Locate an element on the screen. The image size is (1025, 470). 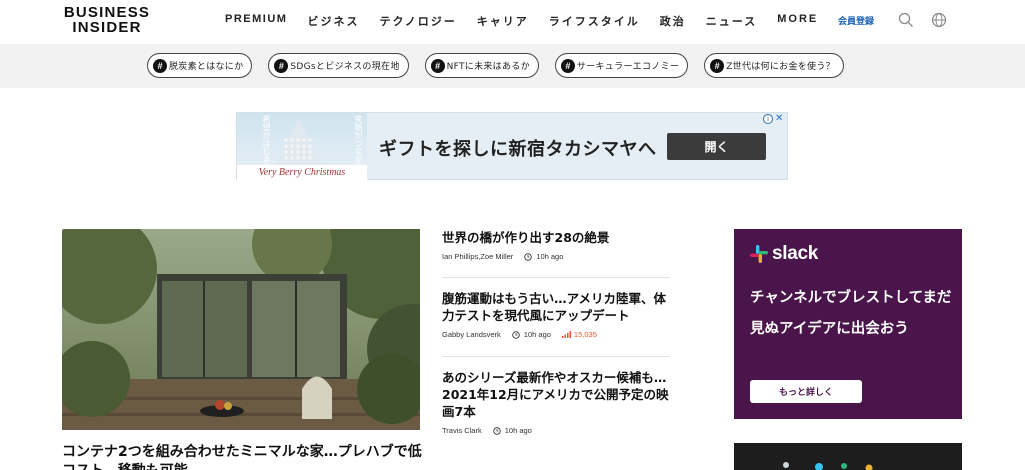
slack-logo: slack is located at coordinates (784, 254).